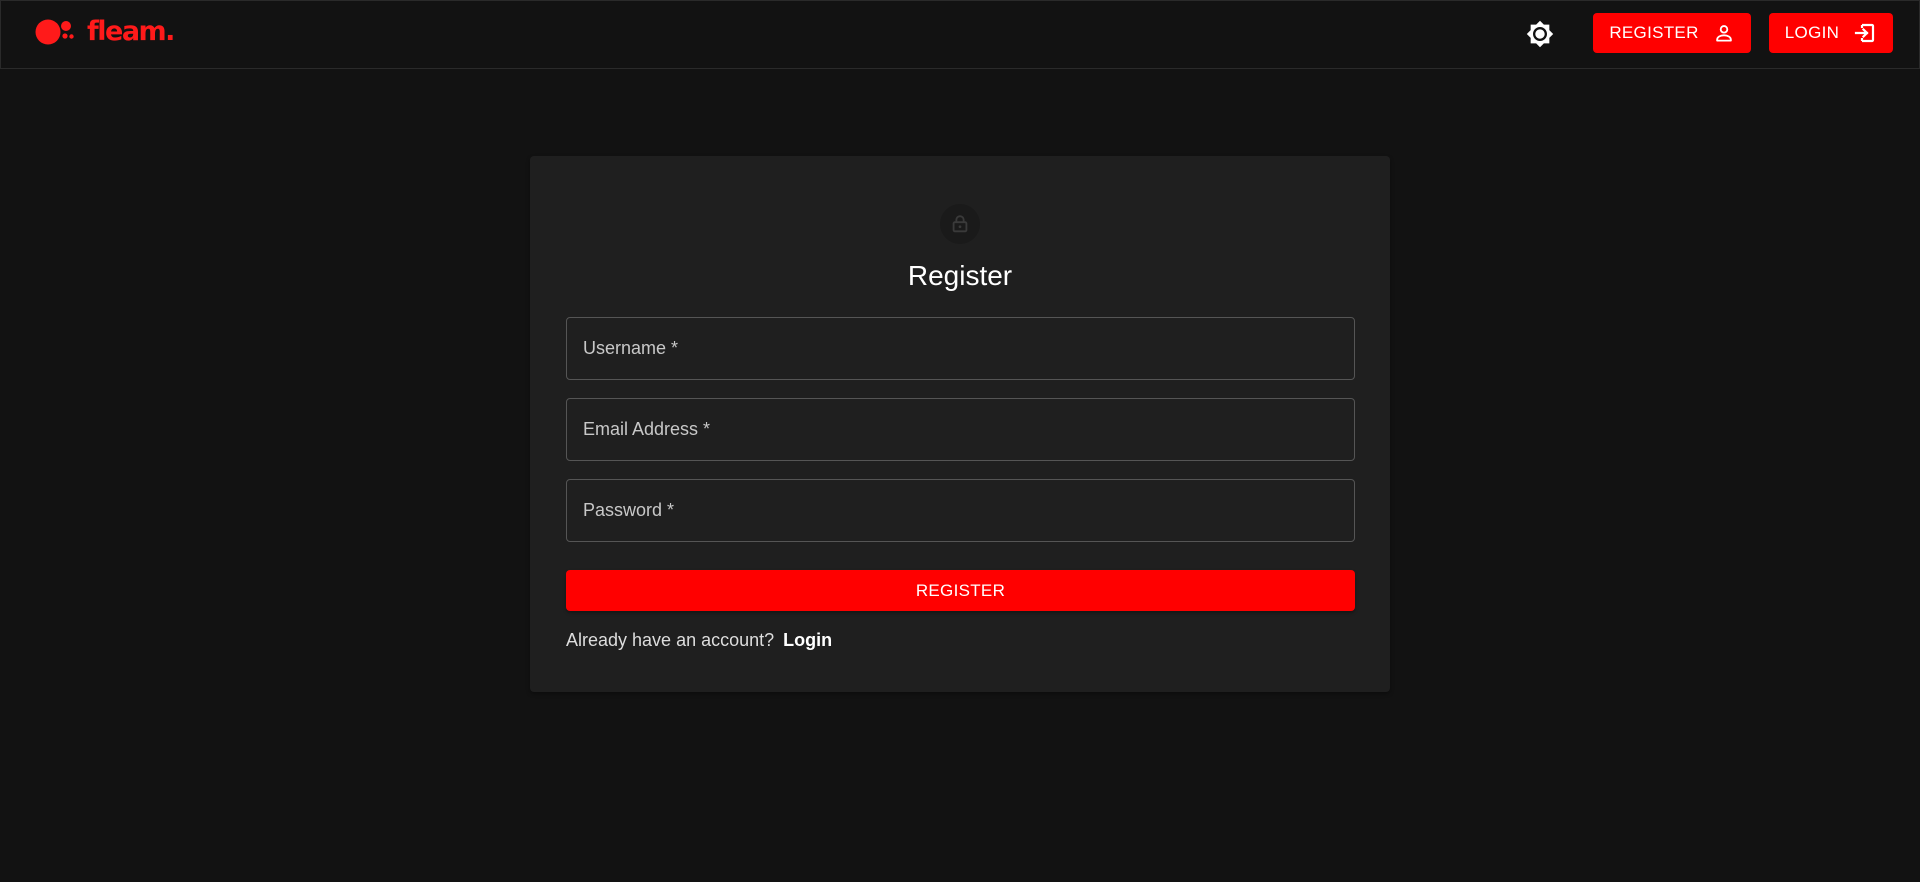  Describe the element at coordinates (960, 590) in the screenshot. I see `register-submit-button: REGISTER` at that location.